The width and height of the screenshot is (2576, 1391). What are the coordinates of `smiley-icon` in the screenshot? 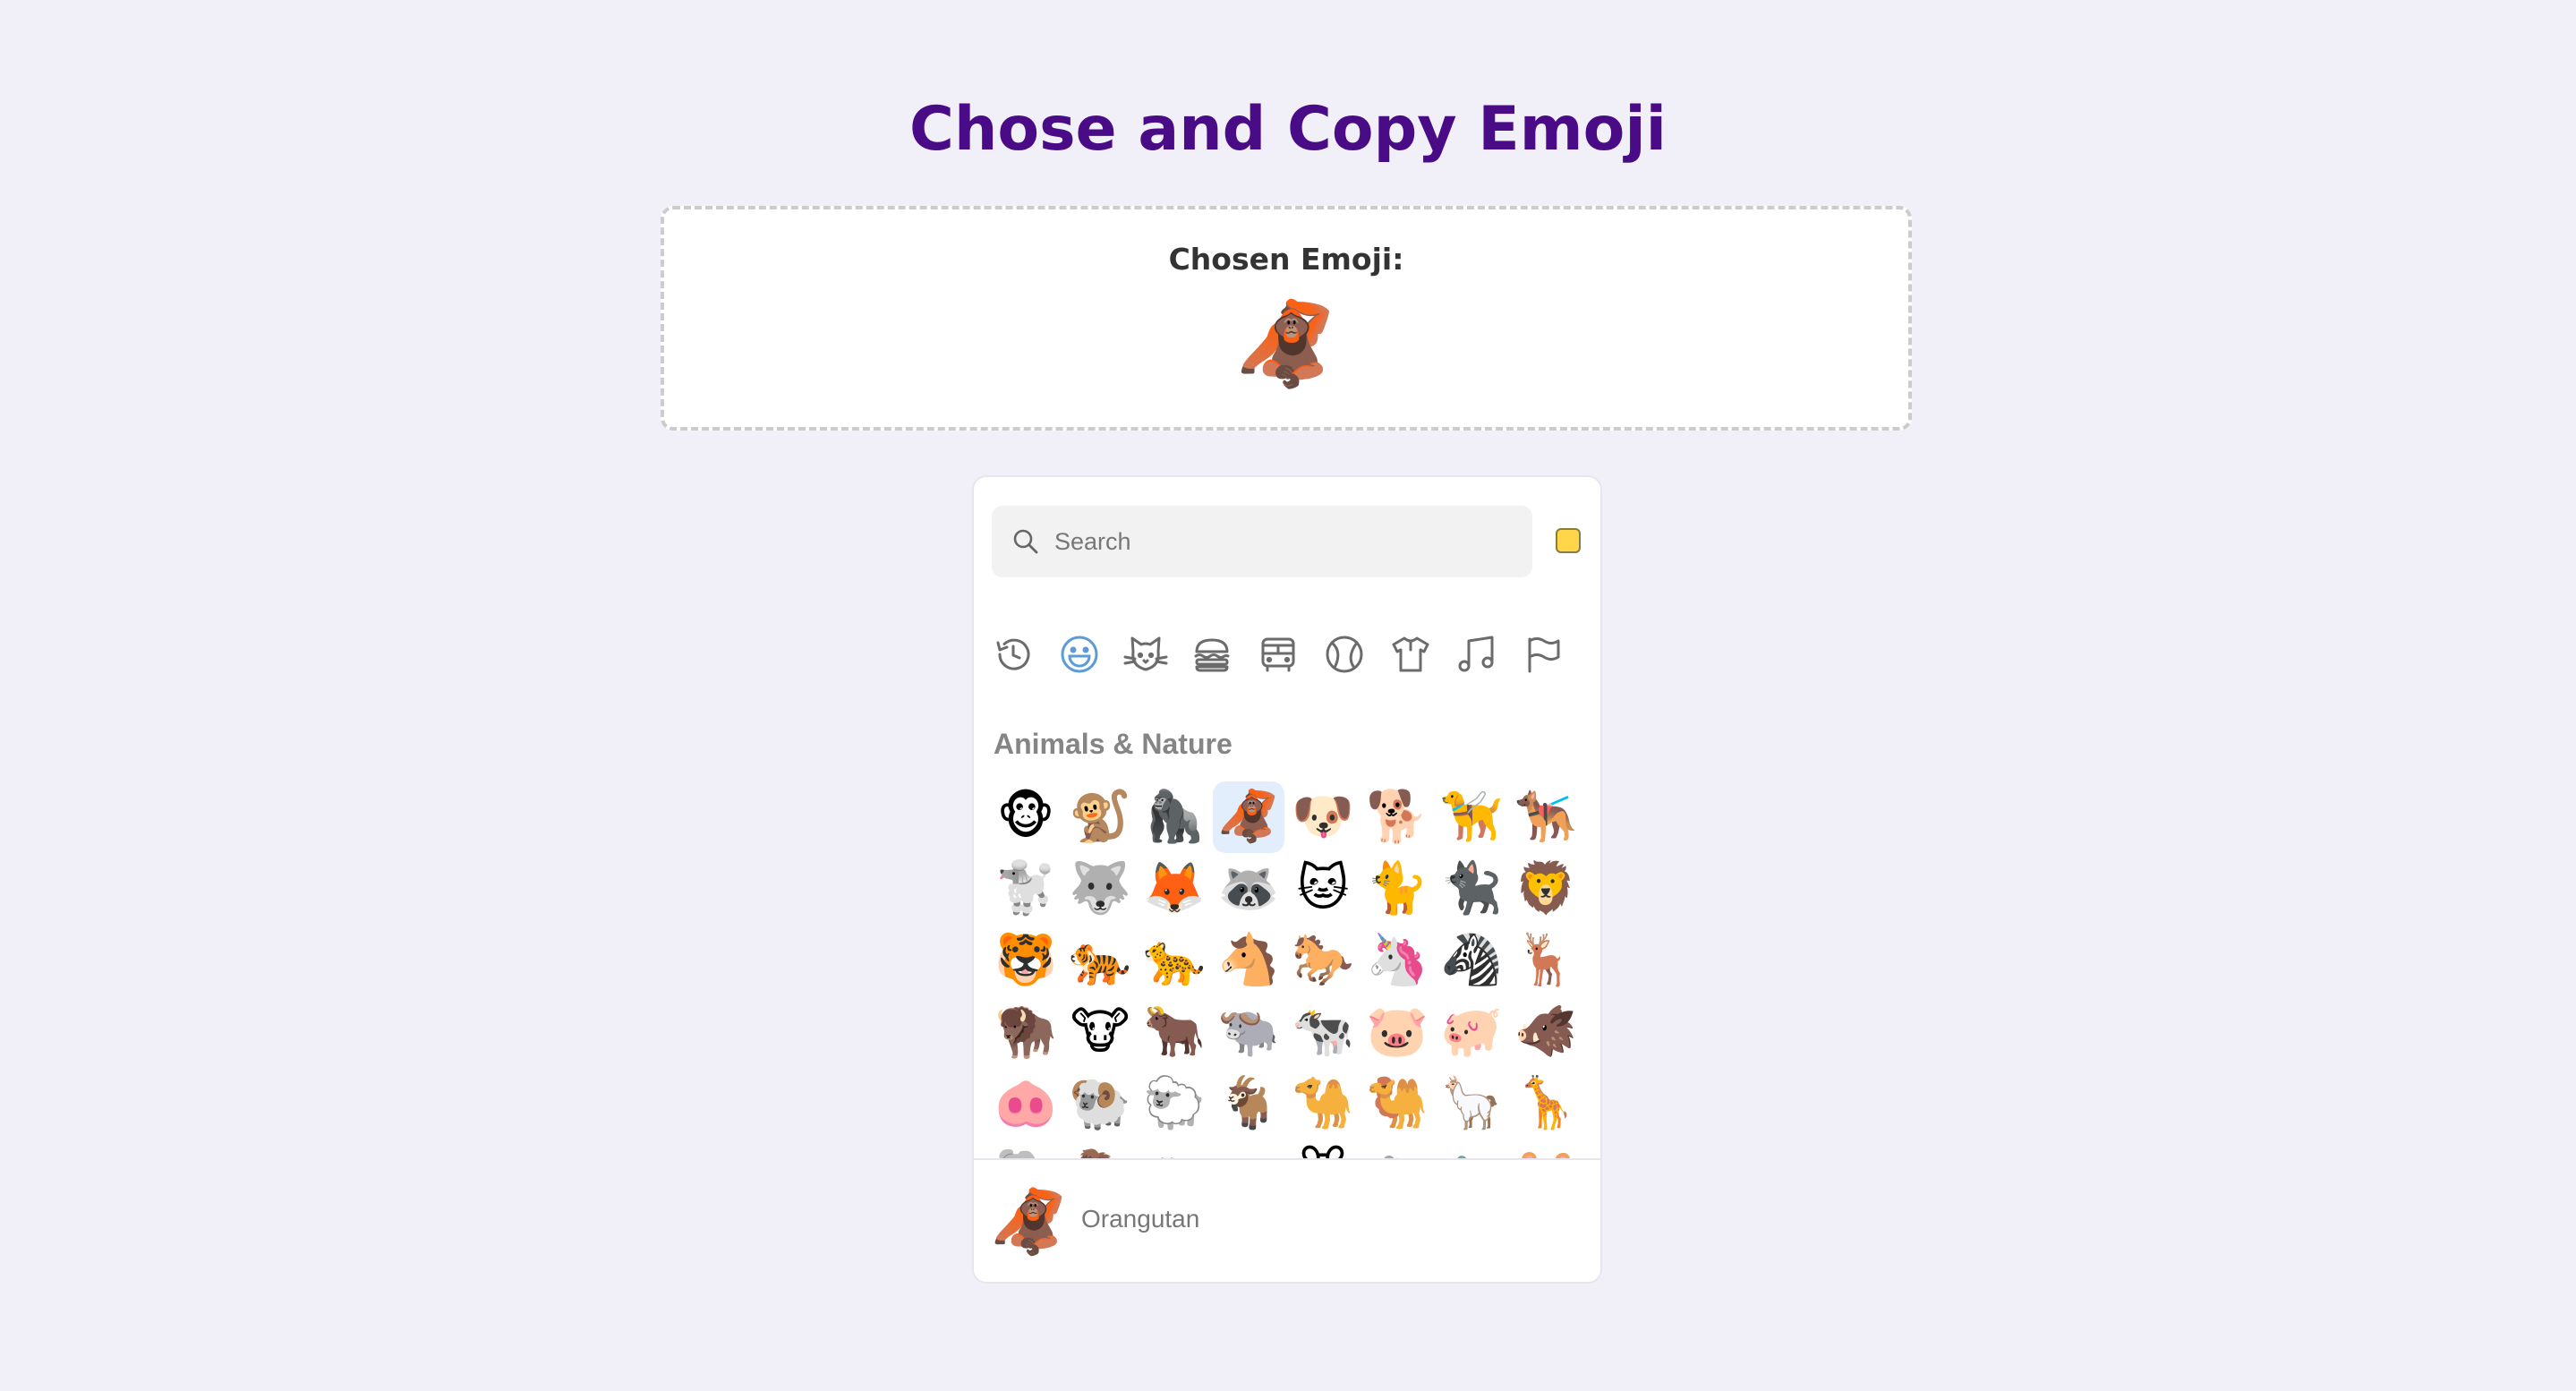 It's located at (1079, 655).